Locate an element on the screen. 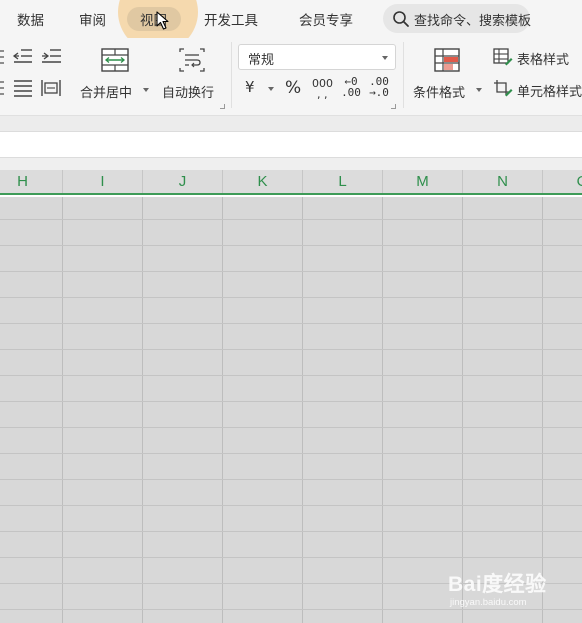 Image resolution: width=582 pixels, height=623 pixels. tab-review: 审阅 is located at coordinates (92, 19).